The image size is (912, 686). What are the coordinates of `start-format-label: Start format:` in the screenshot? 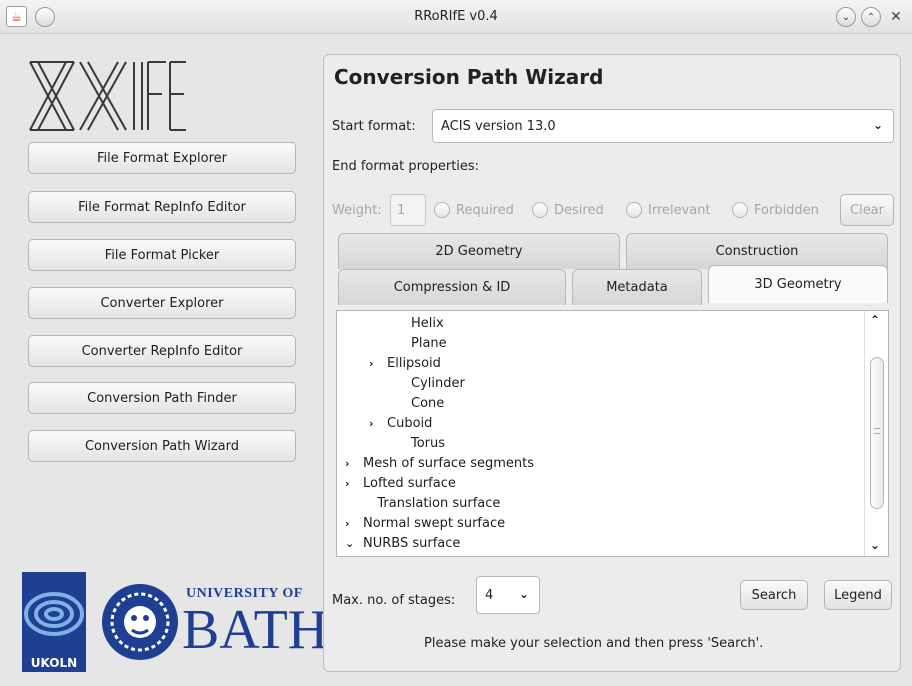 It's located at (374, 126).